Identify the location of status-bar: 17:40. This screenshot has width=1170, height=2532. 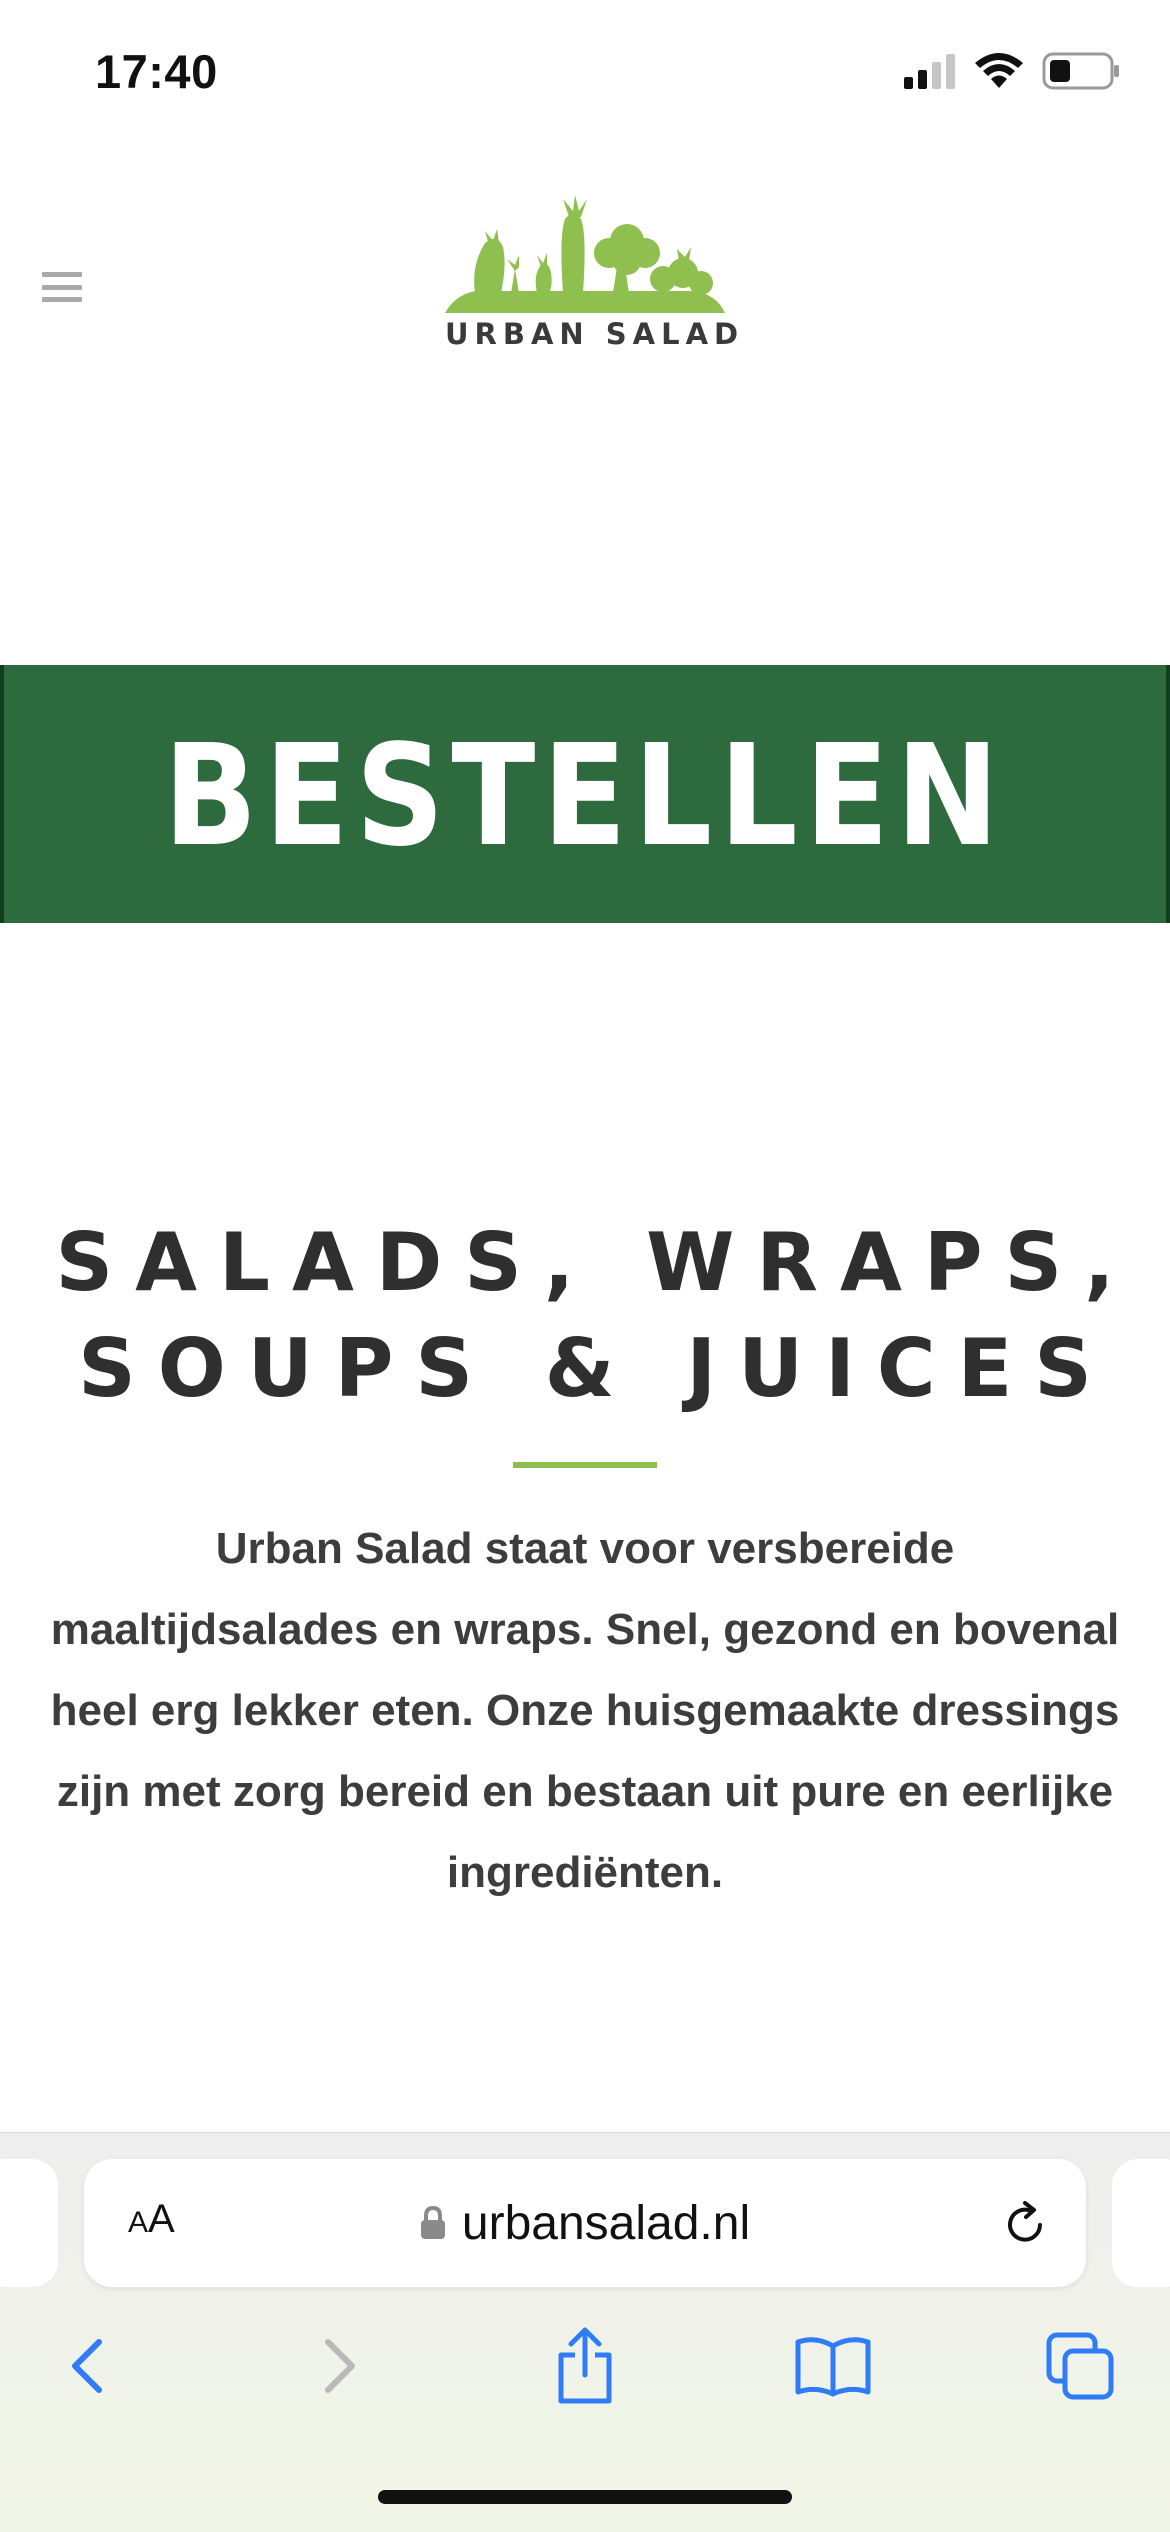
(585, 75).